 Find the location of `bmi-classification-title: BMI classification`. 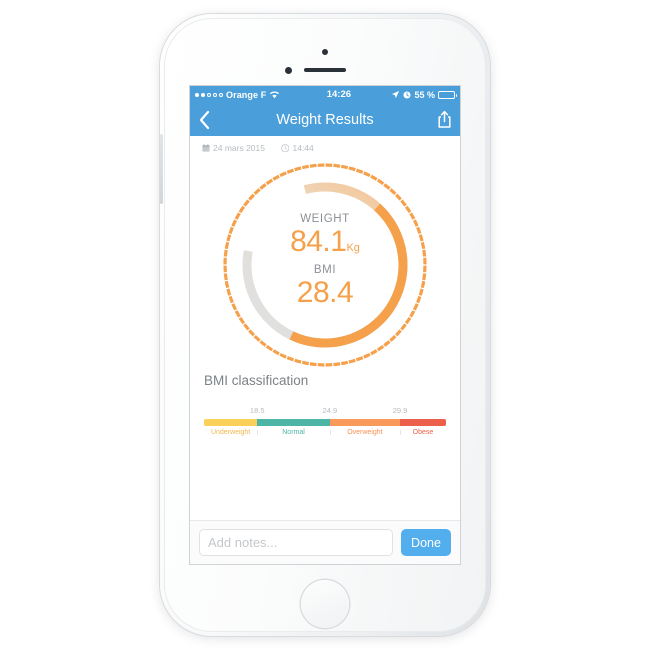

bmi-classification-title: BMI classification is located at coordinates (256, 380).